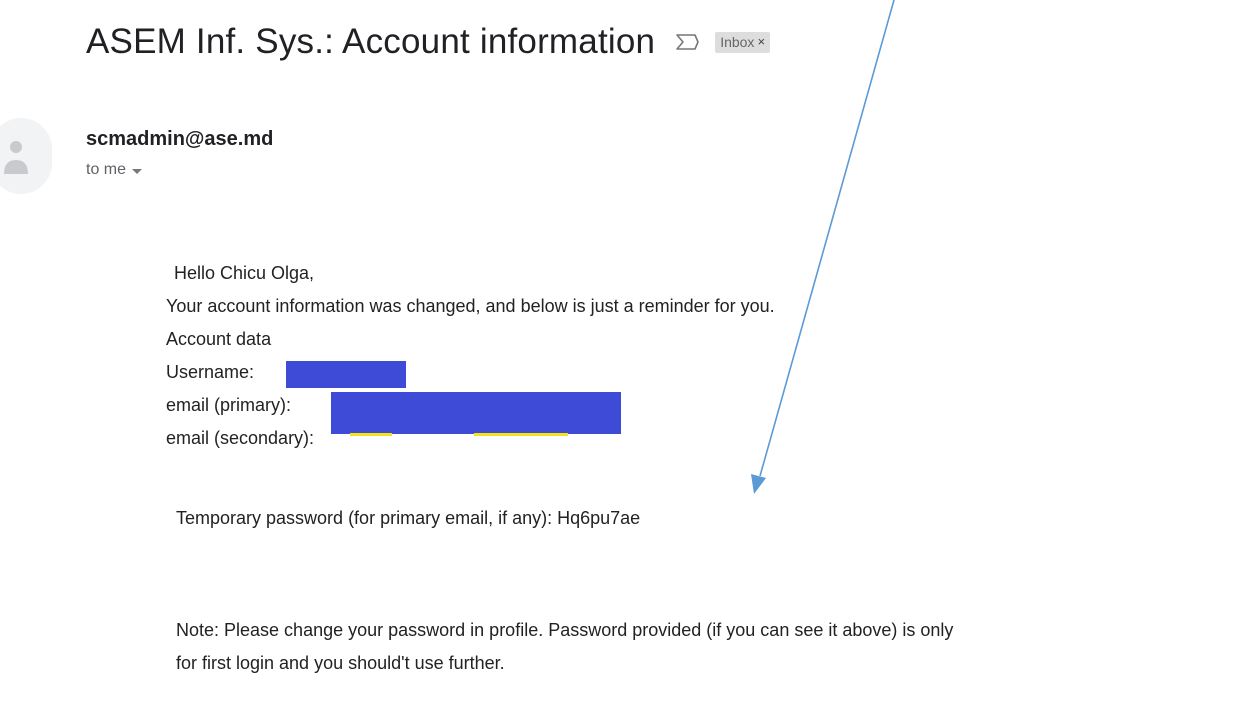 The height and width of the screenshot is (711, 1260). I want to click on inbox-label-chip: Inbox ×, so click(743, 42).